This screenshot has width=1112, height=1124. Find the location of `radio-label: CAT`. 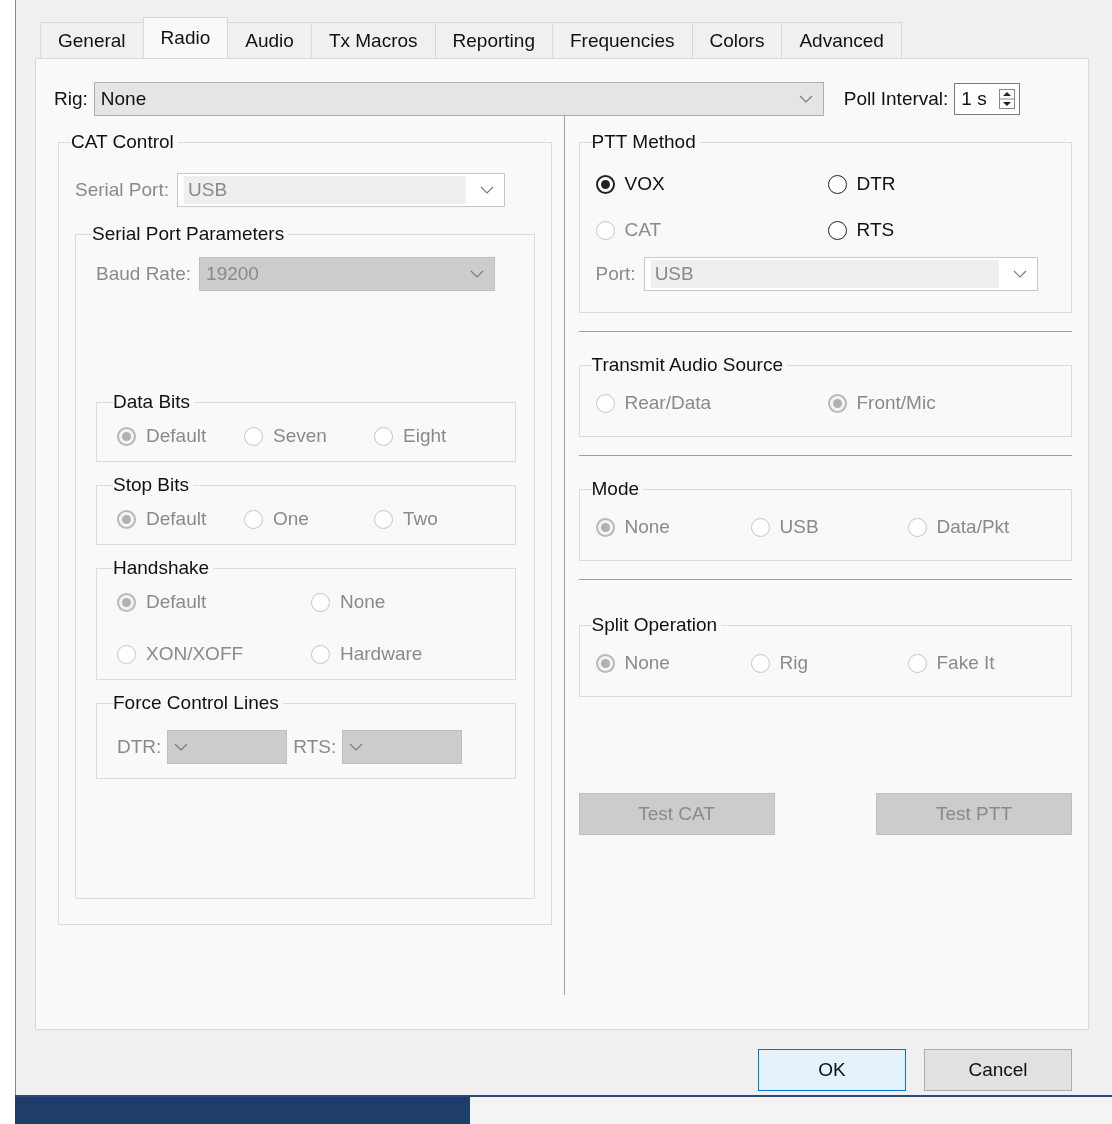

radio-label: CAT is located at coordinates (643, 230).